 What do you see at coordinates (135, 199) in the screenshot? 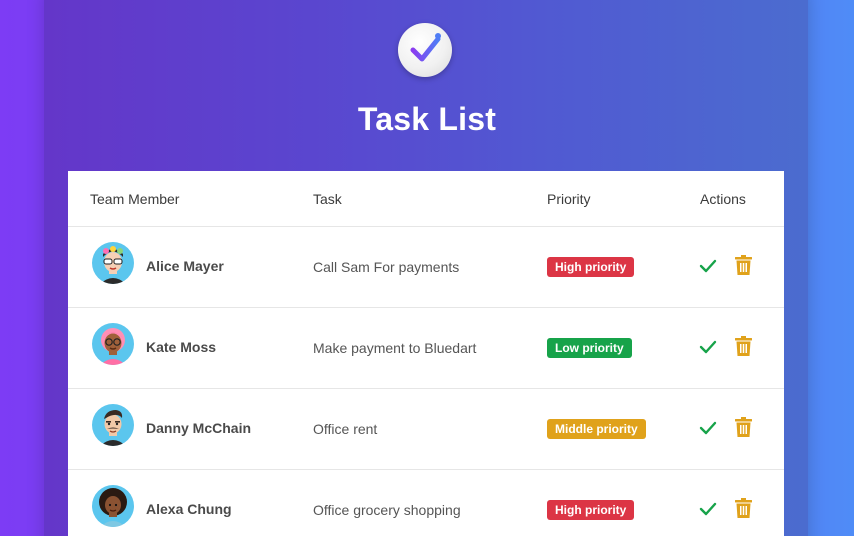
I see `header-team-member: Team Member` at bounding box center [135, 199].